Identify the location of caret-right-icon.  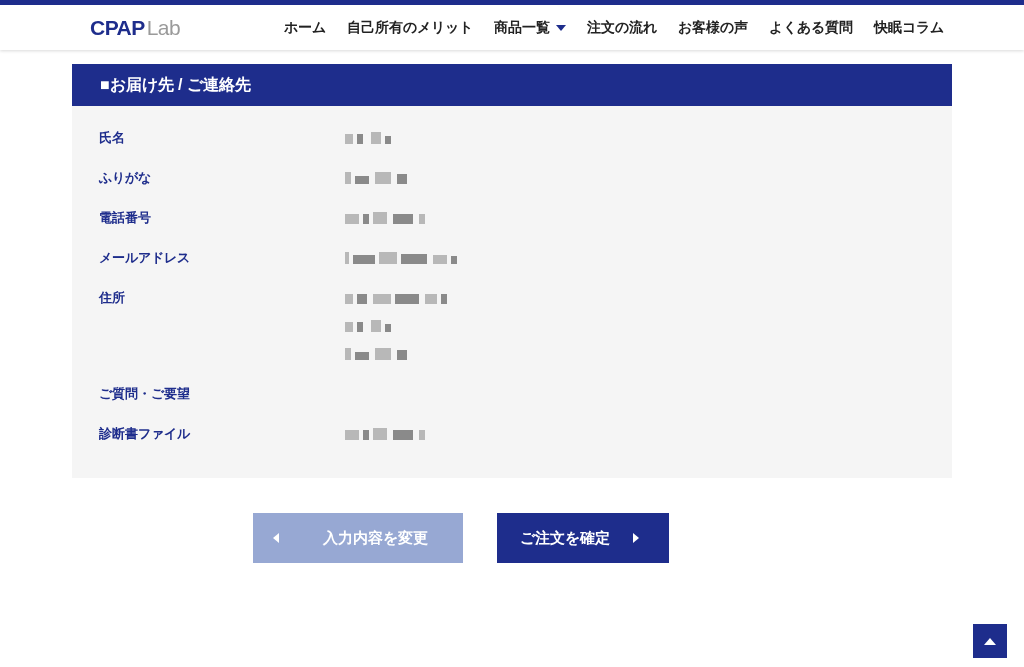
(636, 538).